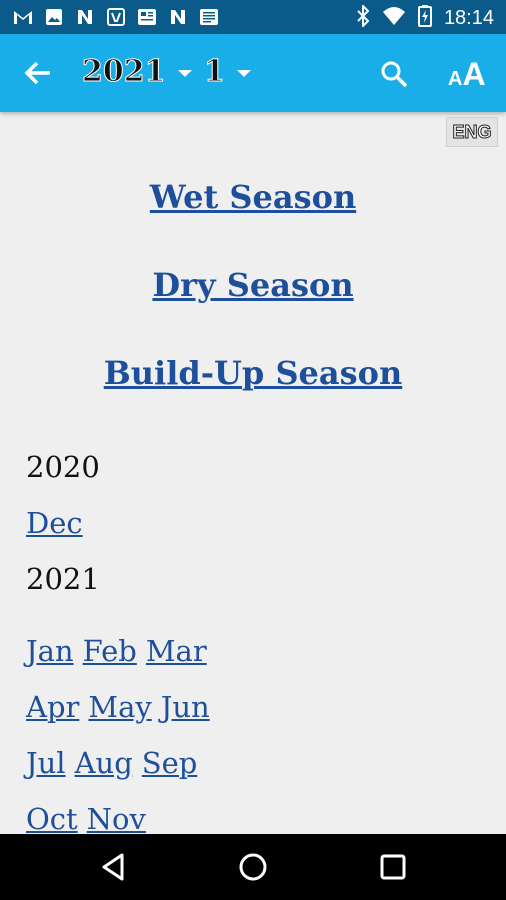 The image size is (506, 900). I want to click on month-link-nov: Nov, so click(116, 819).